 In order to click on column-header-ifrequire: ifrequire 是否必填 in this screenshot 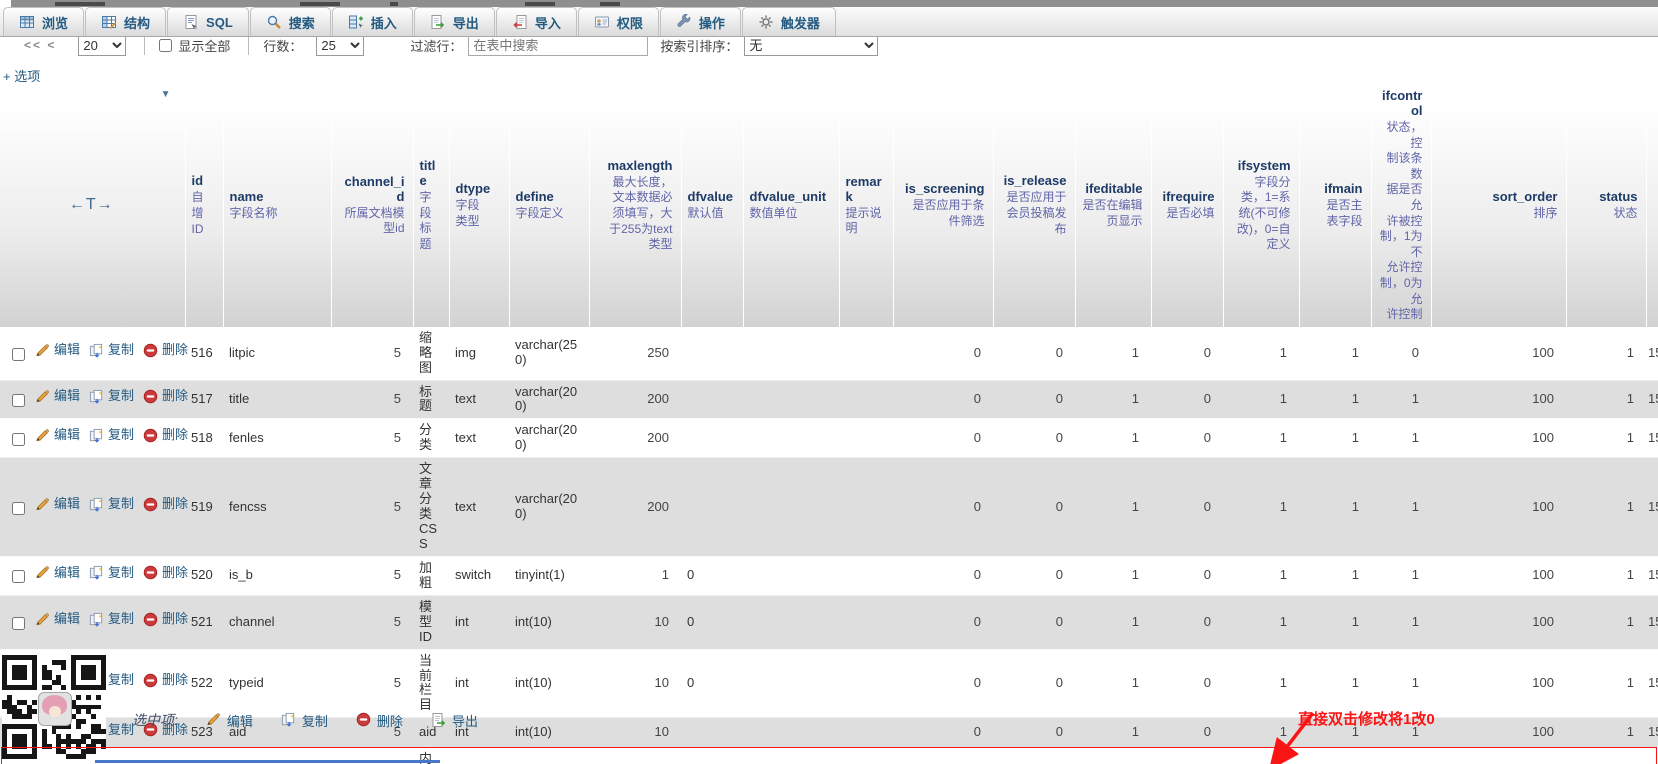, I will do `click(1187, 205)`.